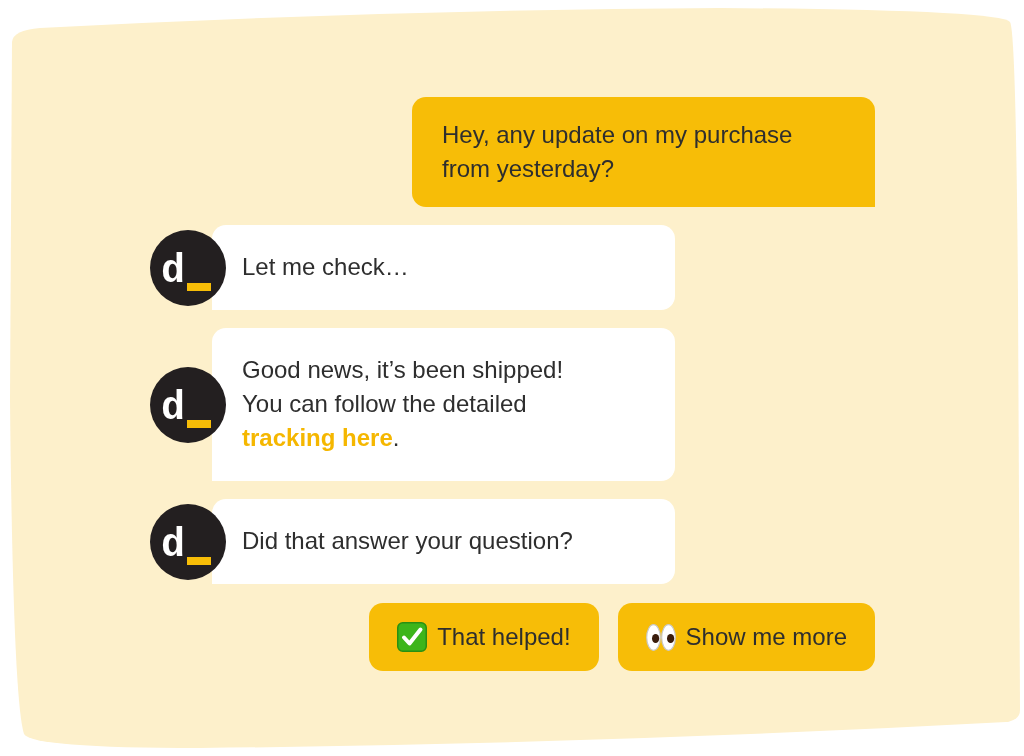 The image size is (1024, 756). What do you see at coordinates (660, 637) in the screenshot?
I see `eyes-icon` at bounding box center [660, 637].